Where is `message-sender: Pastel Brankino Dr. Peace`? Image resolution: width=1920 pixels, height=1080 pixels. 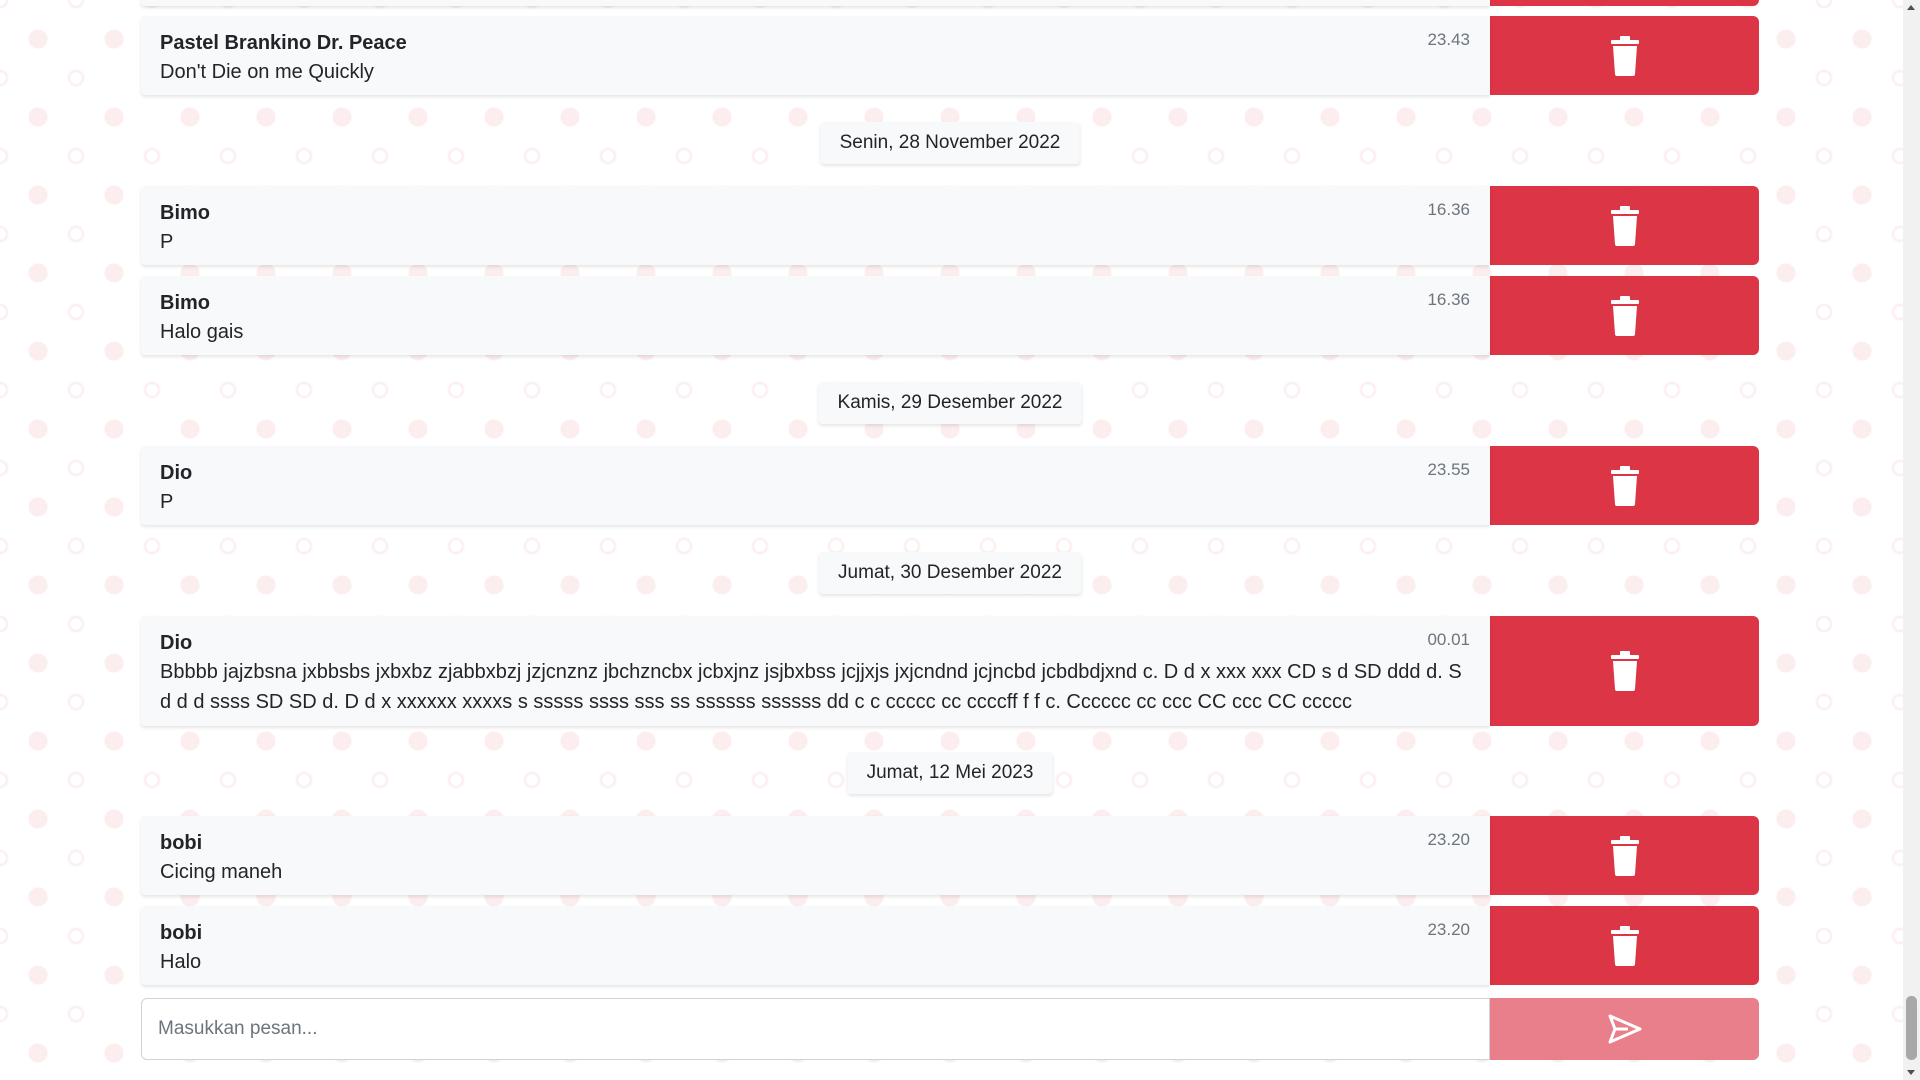 message-sender: Pastel Brankino Dr. Peace is located at coordinates (283, 43).